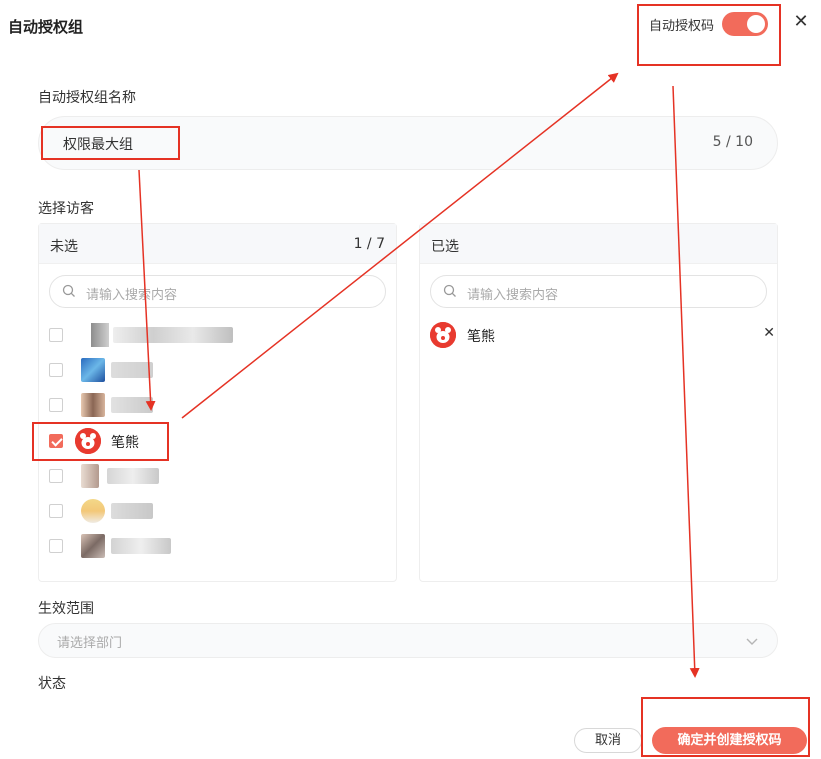 The width and height of the screenshot is (821, 759). Describe the element at coordinates (682, 26) in the screenshot. I see `auto-code-label: 自动授权码` at that location.